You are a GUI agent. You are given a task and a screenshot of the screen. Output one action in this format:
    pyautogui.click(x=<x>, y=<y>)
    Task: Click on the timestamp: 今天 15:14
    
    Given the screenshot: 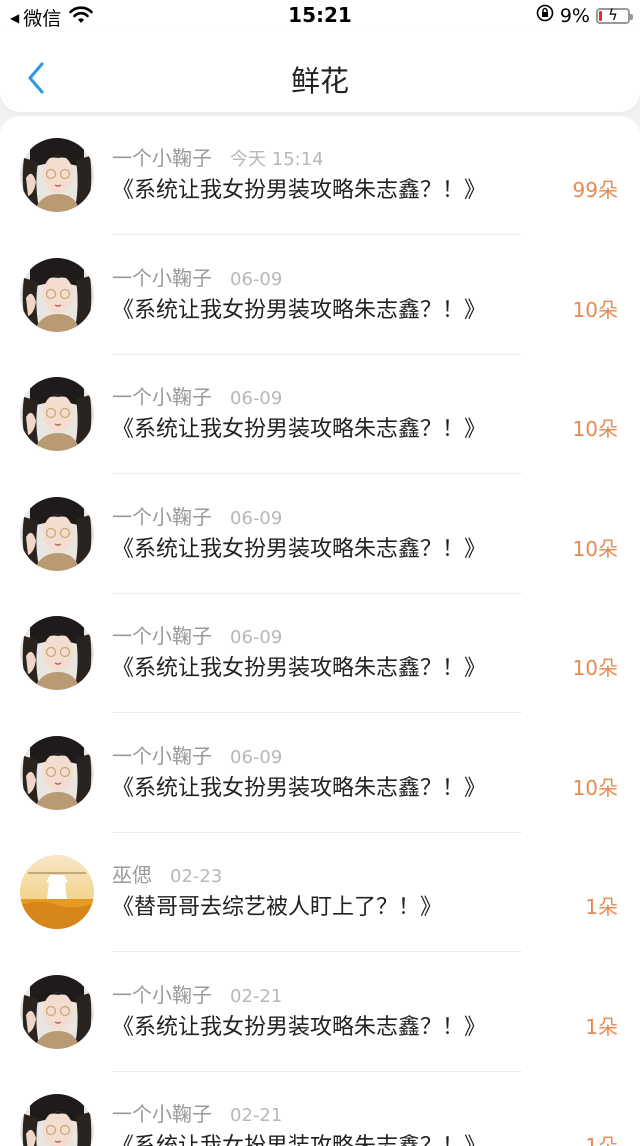 What is the action you would take?
    pyautogui.click(x=277, y=159)
    